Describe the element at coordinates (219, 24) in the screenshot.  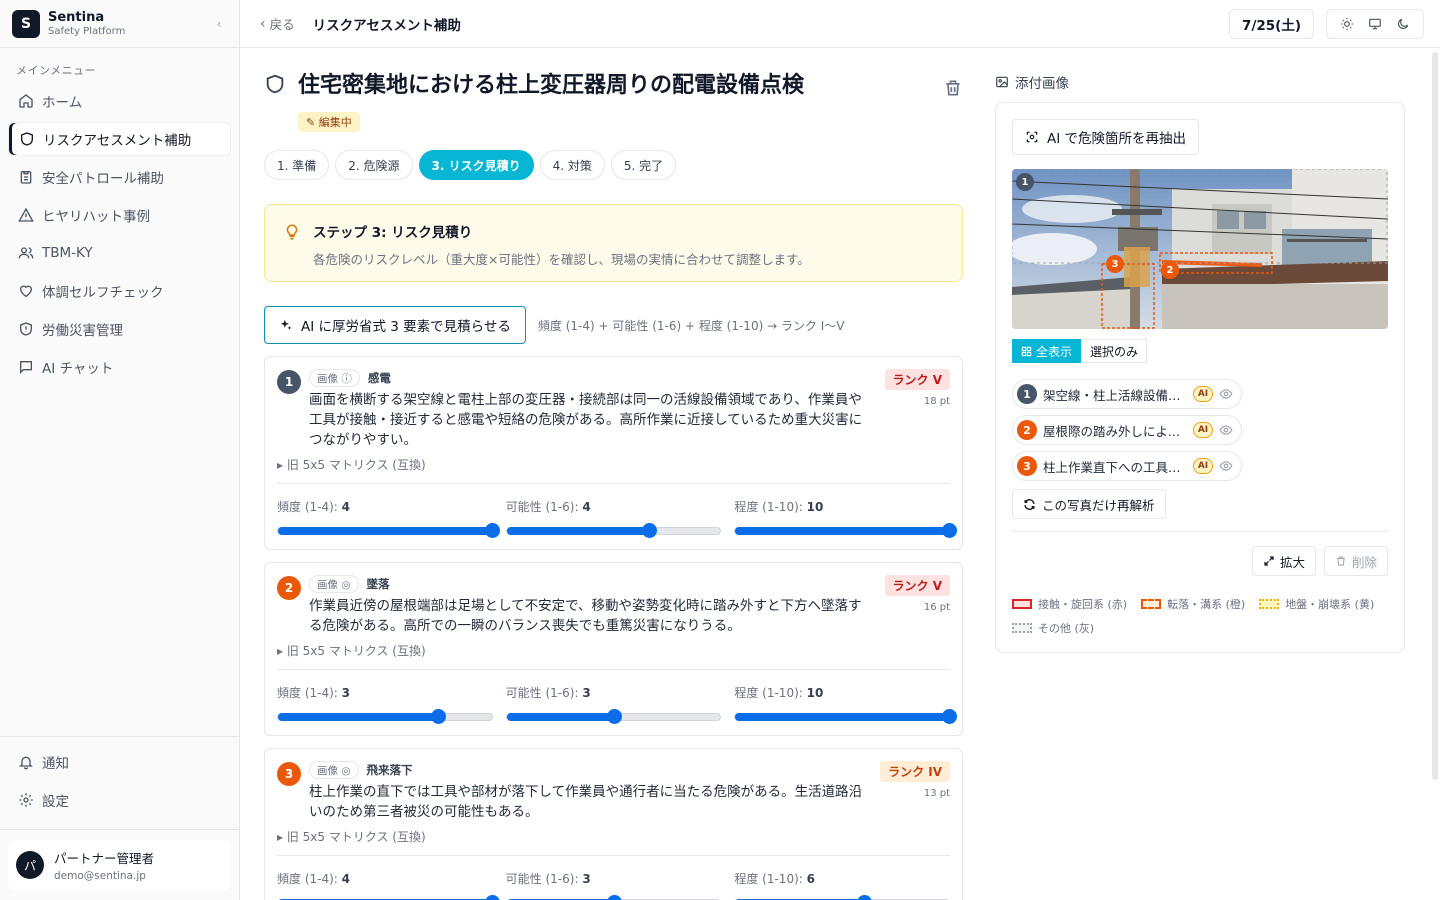
I see `sidebar-collapse-button: ‹` at that location.